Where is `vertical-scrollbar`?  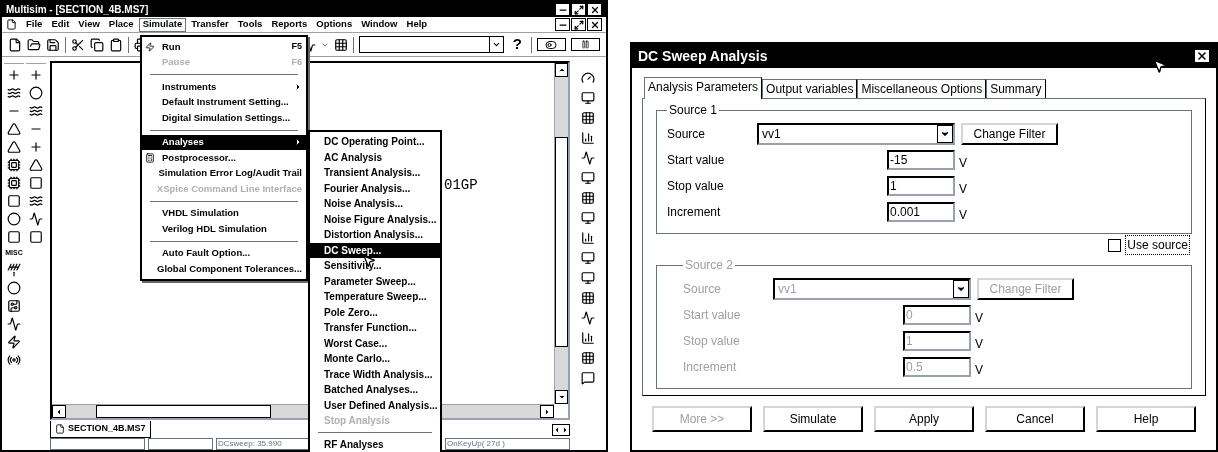
vertical-scrollbar is located at coordinates (561, 233).